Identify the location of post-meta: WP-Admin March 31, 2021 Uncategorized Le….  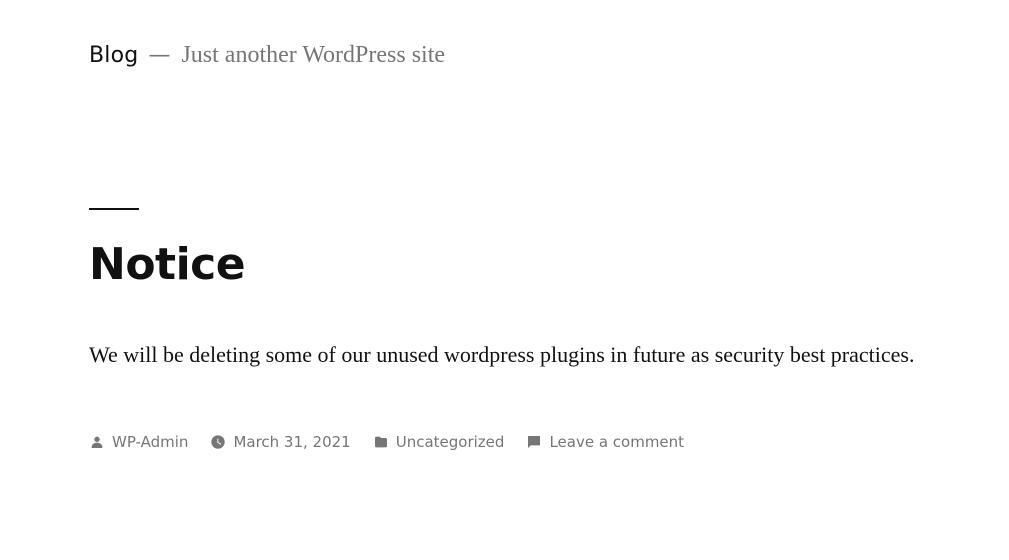
(397, 442).